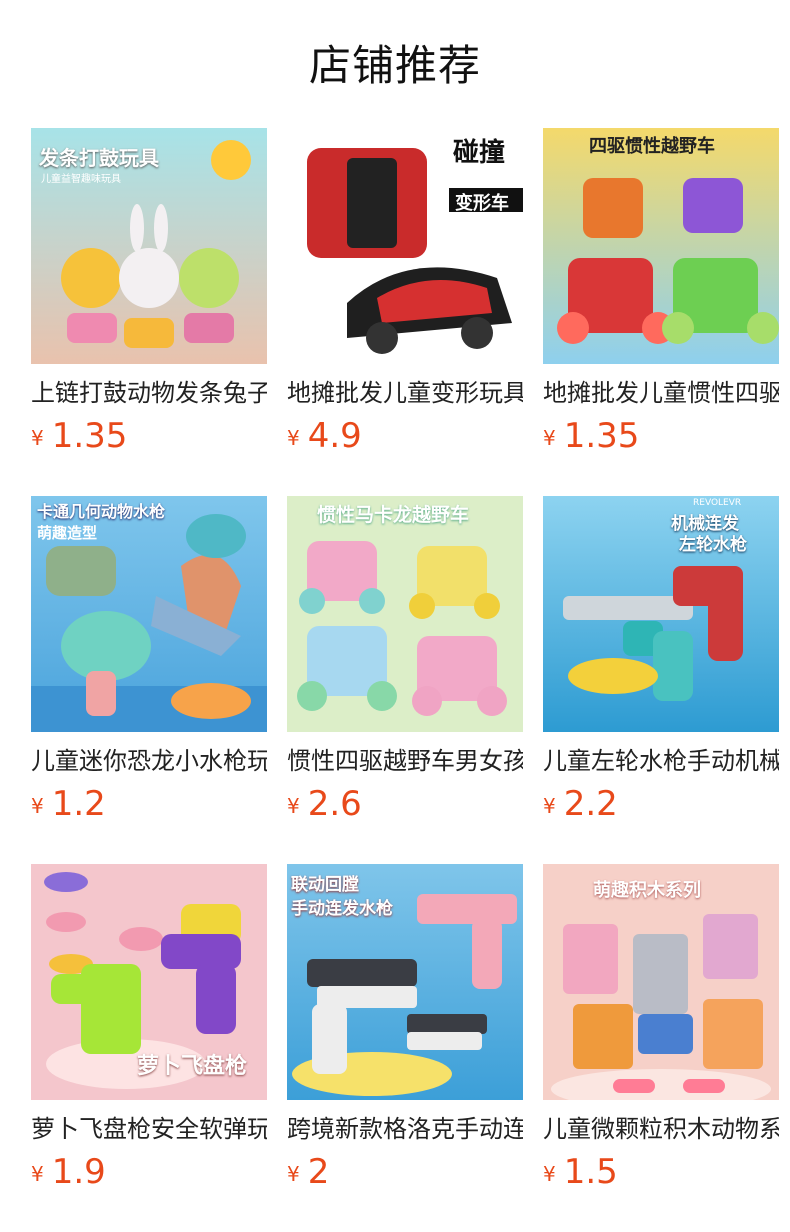 The image size is (790, 1232). Describe the element at coordinates (661, 393) in the screenshot. I see `product-name: 地摊批发儿童惯性四驱` at that location.